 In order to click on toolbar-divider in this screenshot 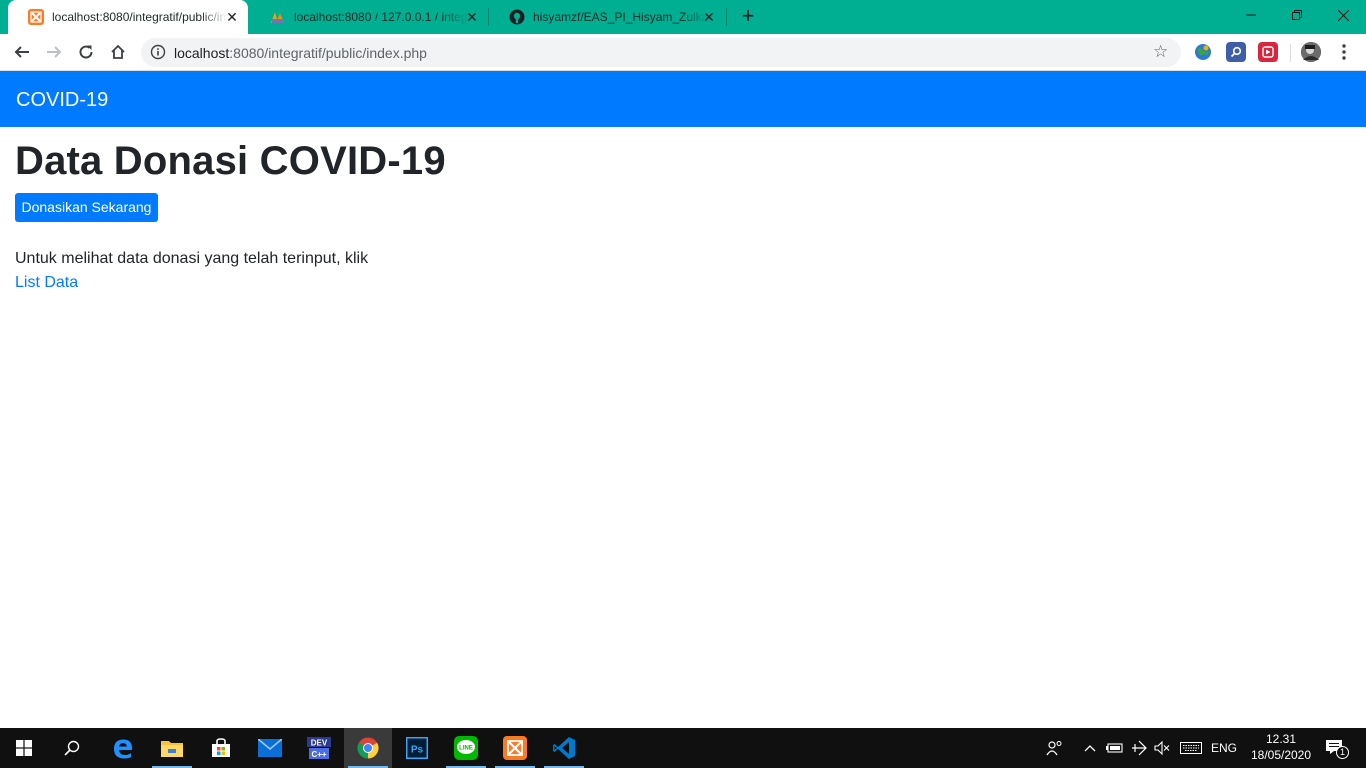, I will do `click(1290, 53)`.